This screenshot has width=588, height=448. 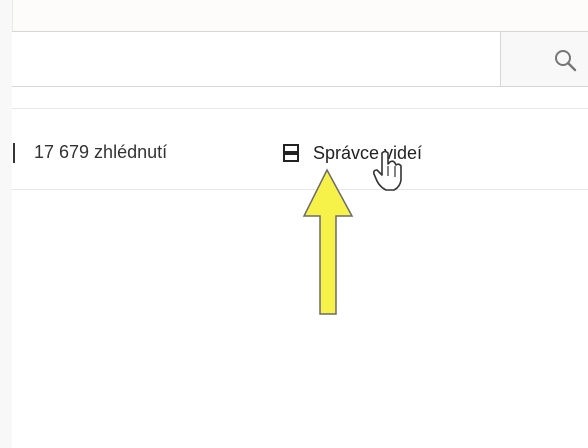 I want to click on hand-pointer-icon, so click(x=387, y=170).